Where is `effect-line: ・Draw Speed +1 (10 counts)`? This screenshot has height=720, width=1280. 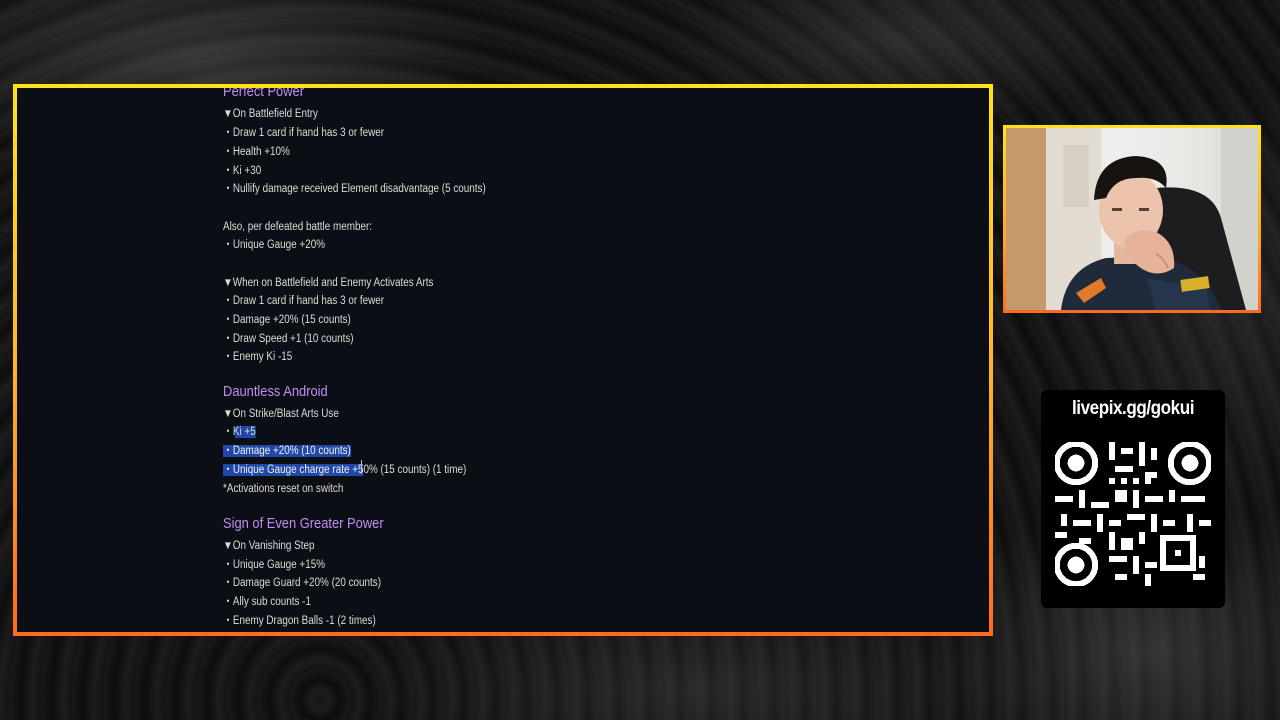
effect-line: ・Draw Speed +1 (10 counts) is located at coordinates (288, 339).